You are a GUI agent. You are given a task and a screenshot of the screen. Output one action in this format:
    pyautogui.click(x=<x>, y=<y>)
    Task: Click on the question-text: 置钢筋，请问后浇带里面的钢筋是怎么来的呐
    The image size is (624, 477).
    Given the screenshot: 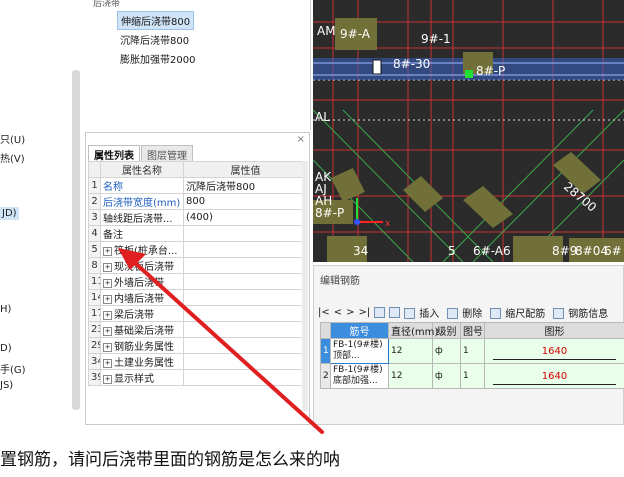 What is the action you would take?
    pyautogui.click(x=170, y=460)
    